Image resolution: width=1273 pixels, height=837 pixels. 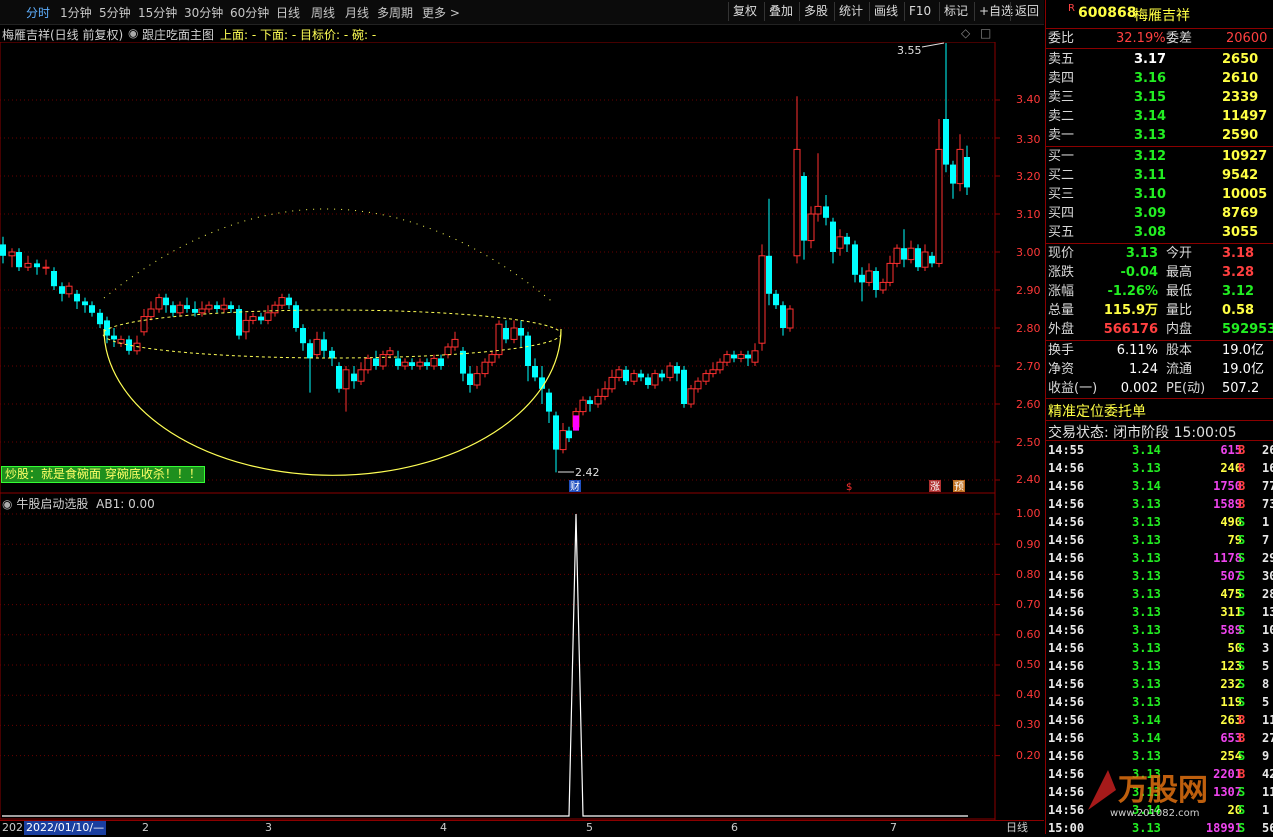 What do you see at coordinates (76, 12) in the screenshot?
I see `tab-period-1min: 1分钟` at bounding box center [76, 12].